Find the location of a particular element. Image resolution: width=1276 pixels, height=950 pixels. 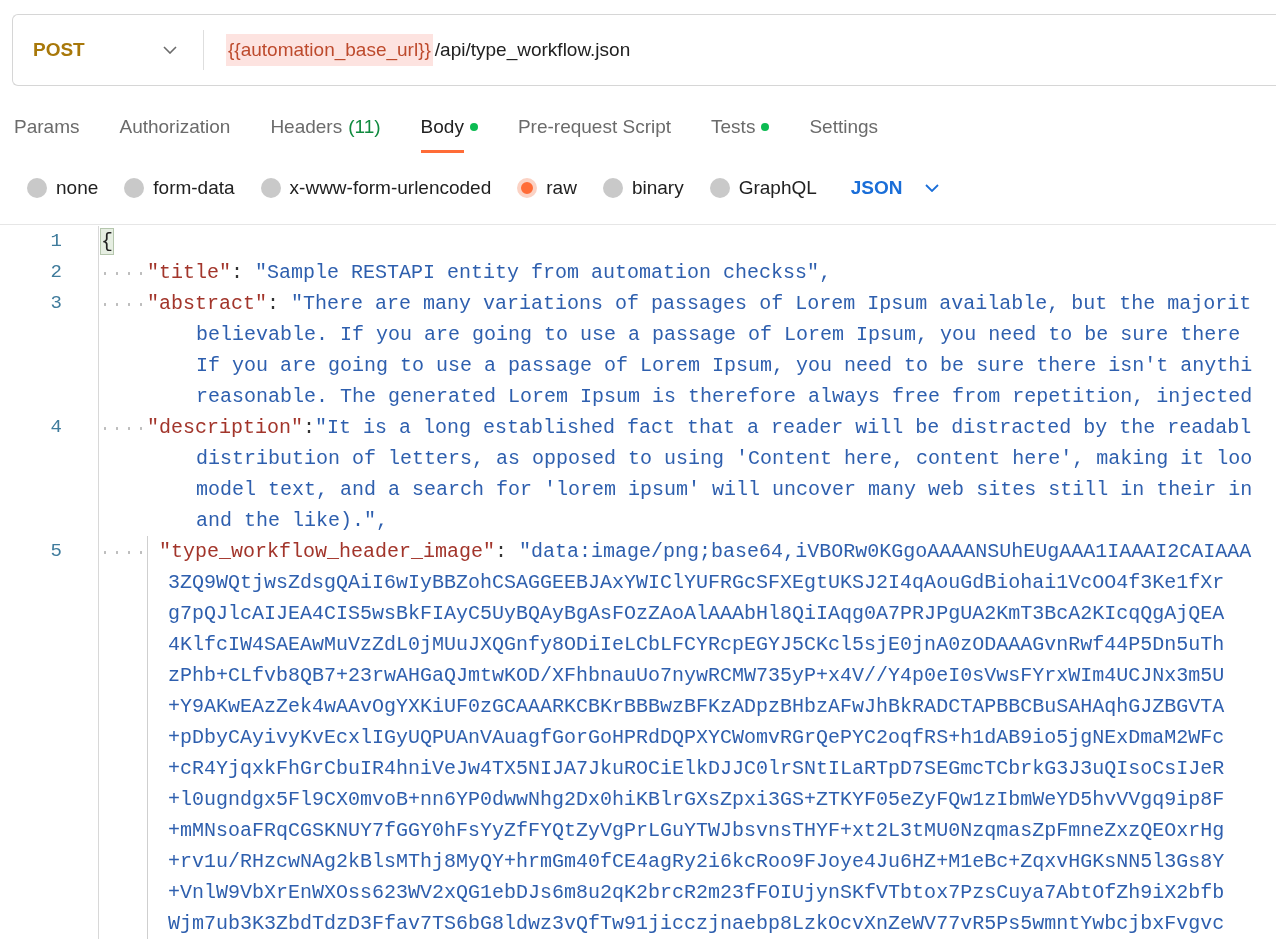

brace: { is located at coordinates (107, 241).